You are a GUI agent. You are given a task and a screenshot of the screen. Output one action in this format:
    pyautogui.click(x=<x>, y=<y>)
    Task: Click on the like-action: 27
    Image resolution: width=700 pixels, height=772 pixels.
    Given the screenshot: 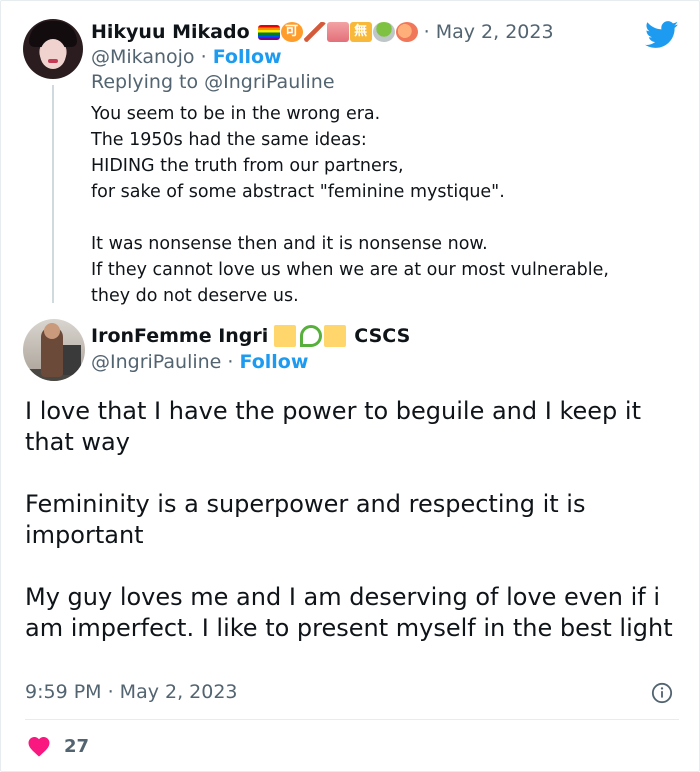 What is the action you would take?
    pyautogui.click(x=58, y=746)
    